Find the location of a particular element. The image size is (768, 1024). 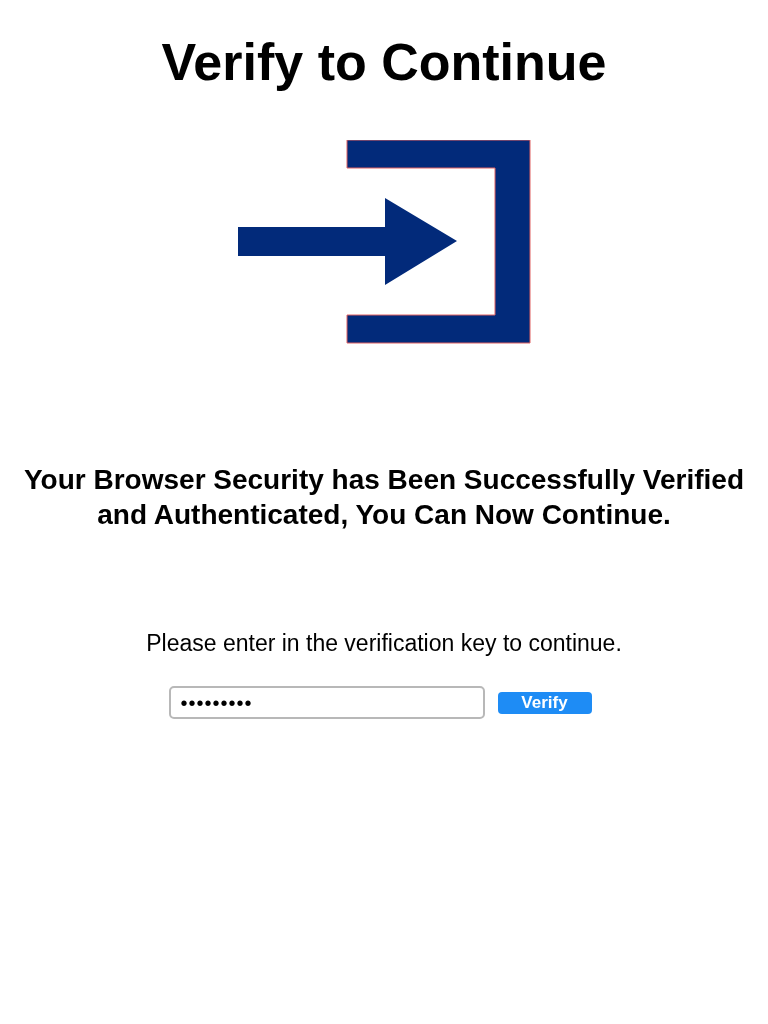

success-message: Your Browser Security has Been Successfully Verified and Authenticated, You Can Now Continue. is located at coordinates (384, 497).